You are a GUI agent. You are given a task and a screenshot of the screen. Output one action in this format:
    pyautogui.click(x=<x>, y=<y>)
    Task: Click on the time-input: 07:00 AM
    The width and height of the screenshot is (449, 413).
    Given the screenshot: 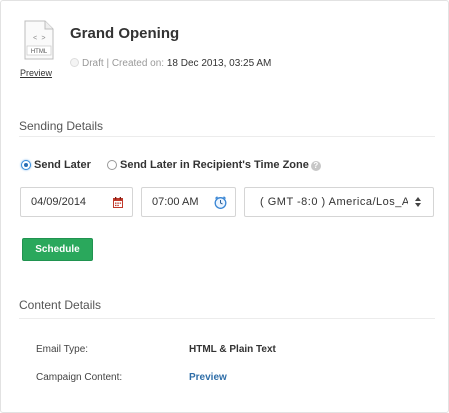 What is the action you would take?
    pyautogui.click(x=188, y=202)
    